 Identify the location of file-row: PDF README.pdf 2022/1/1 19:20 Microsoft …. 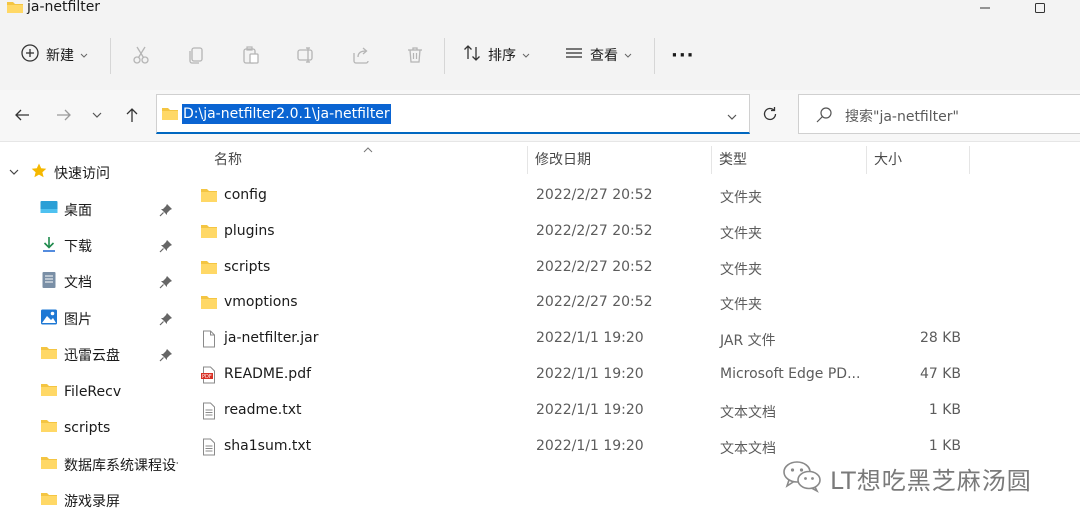
(629, 375).